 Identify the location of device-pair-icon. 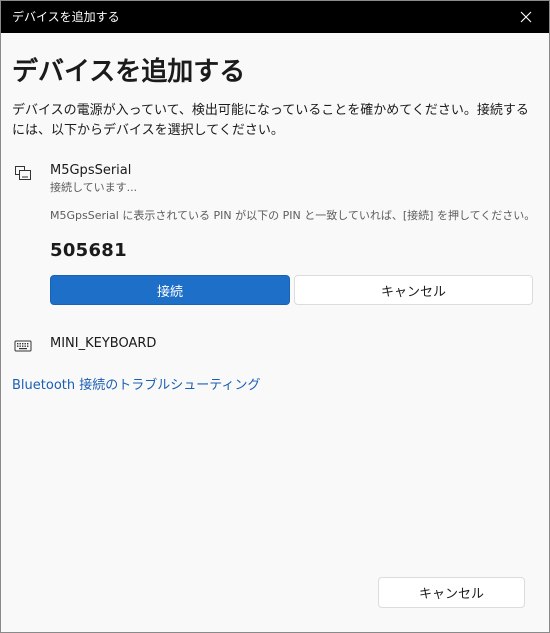
(23, 173).